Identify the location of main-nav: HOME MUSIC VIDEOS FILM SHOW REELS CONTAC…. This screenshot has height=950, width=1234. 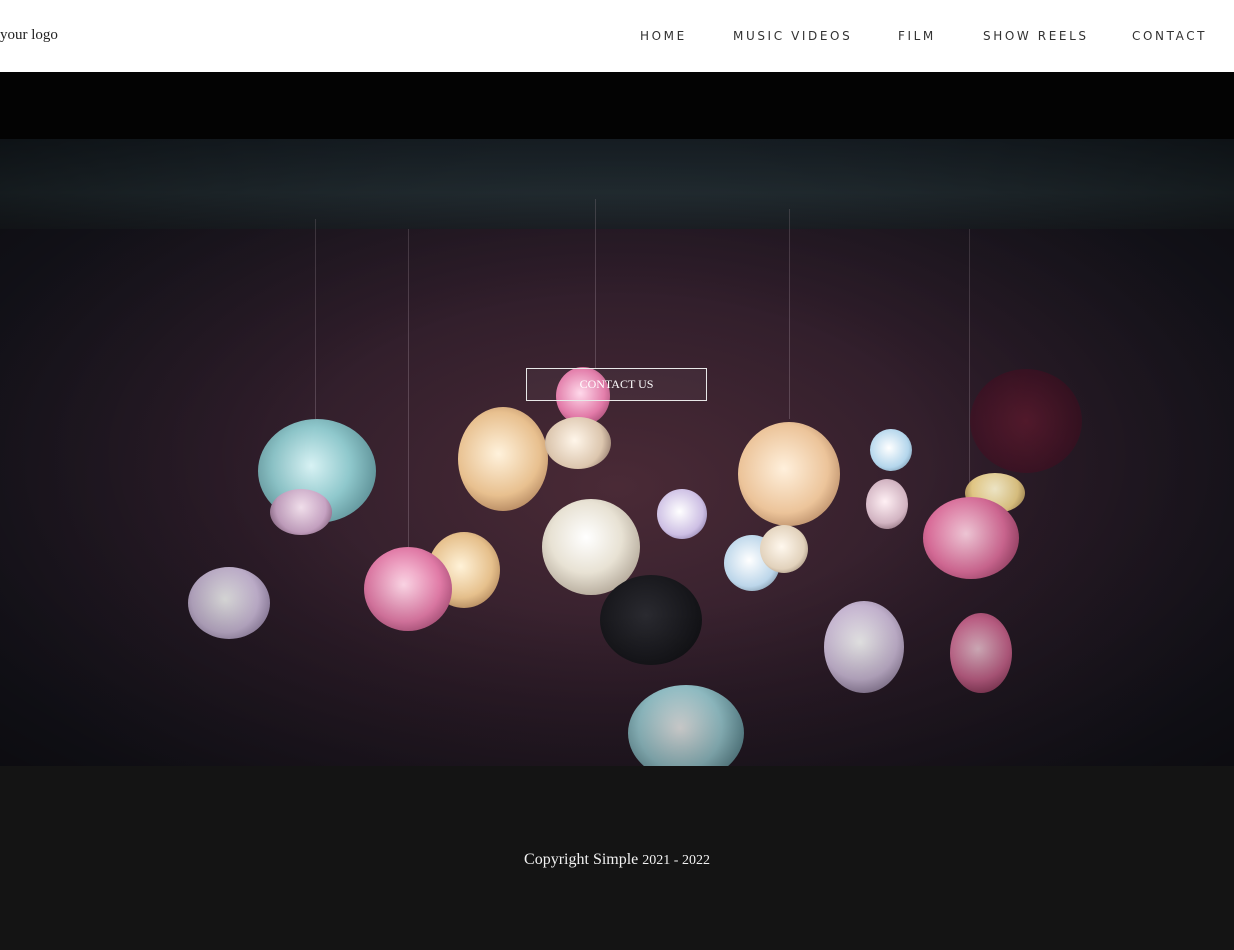
(617, 37).